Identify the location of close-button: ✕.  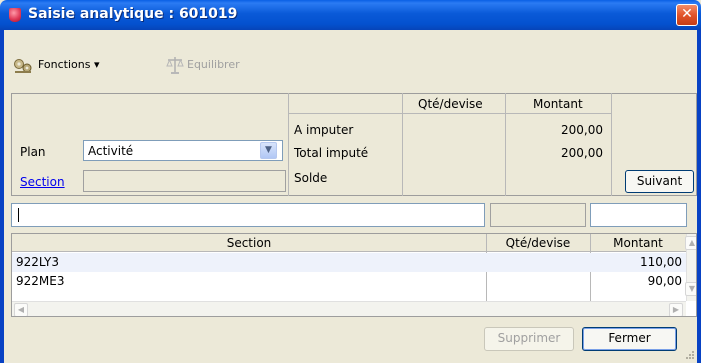
(687, 15).